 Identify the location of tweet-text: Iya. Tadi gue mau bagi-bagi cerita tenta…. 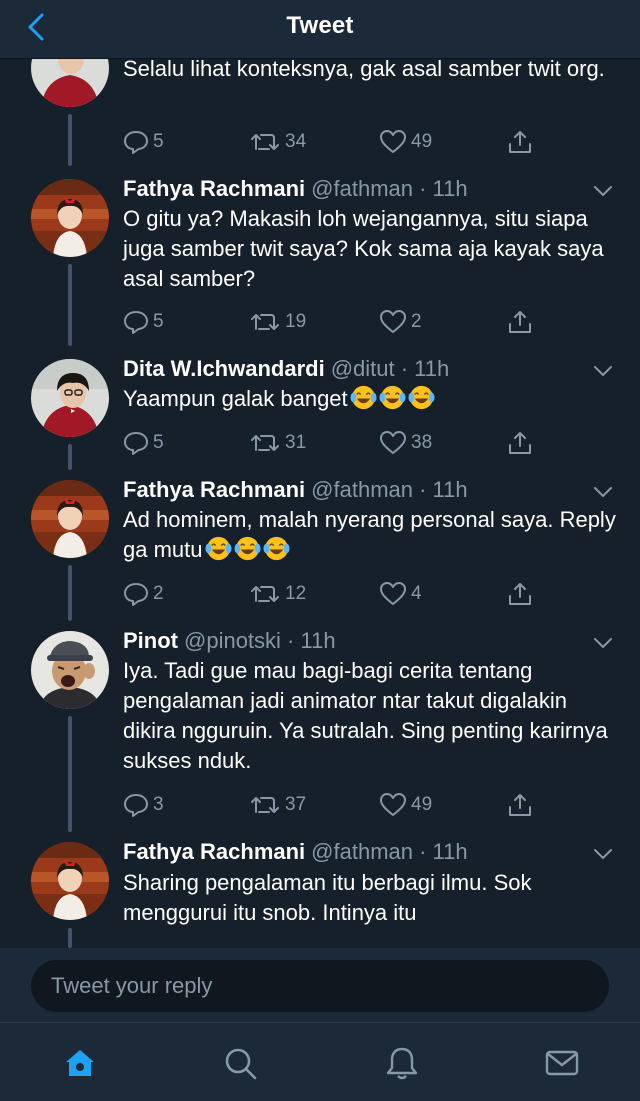
(365, 715).